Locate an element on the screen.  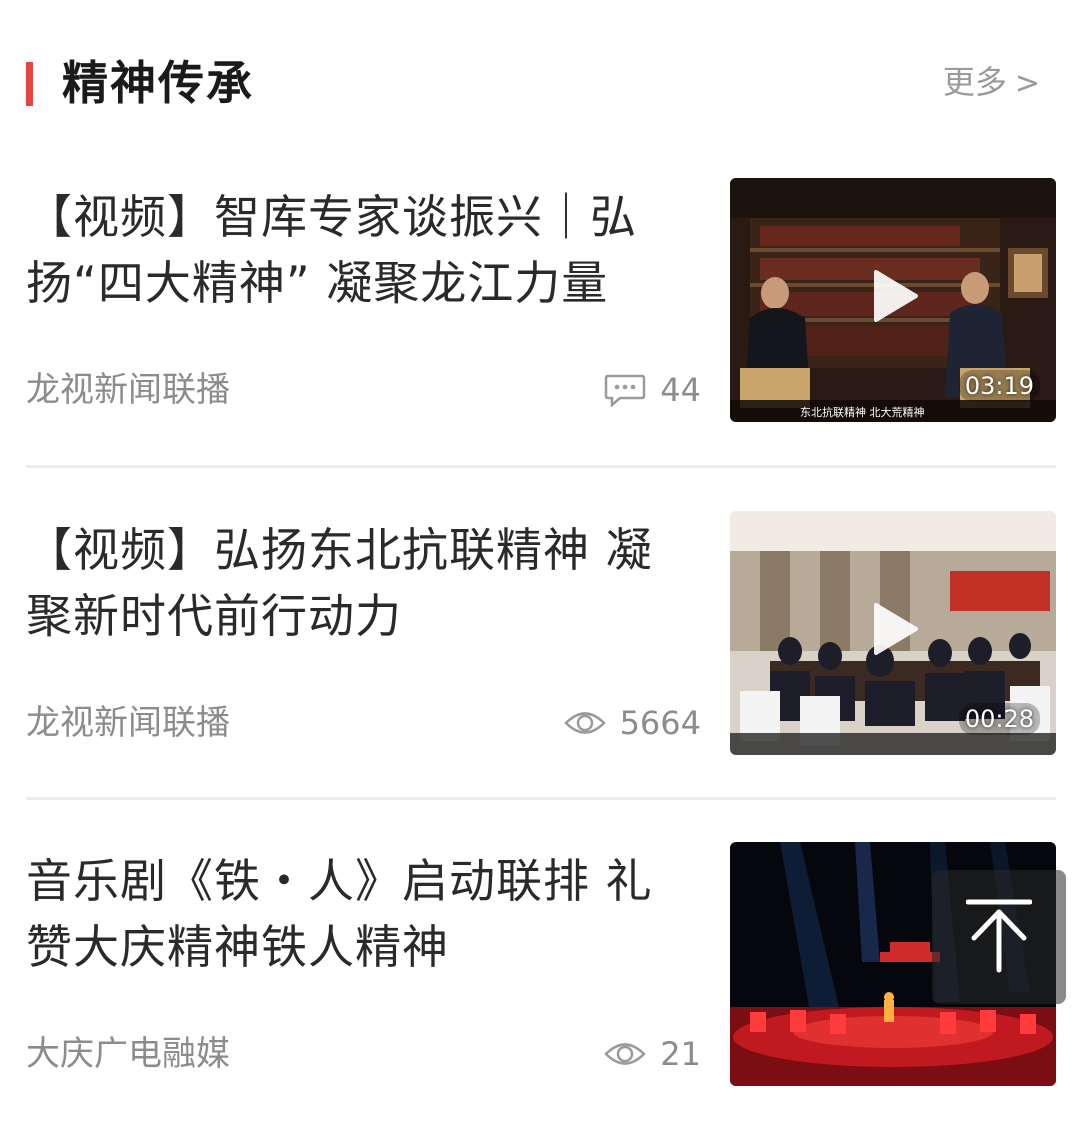
chevron-right-icon: > is located at coordinates (1027, 83).